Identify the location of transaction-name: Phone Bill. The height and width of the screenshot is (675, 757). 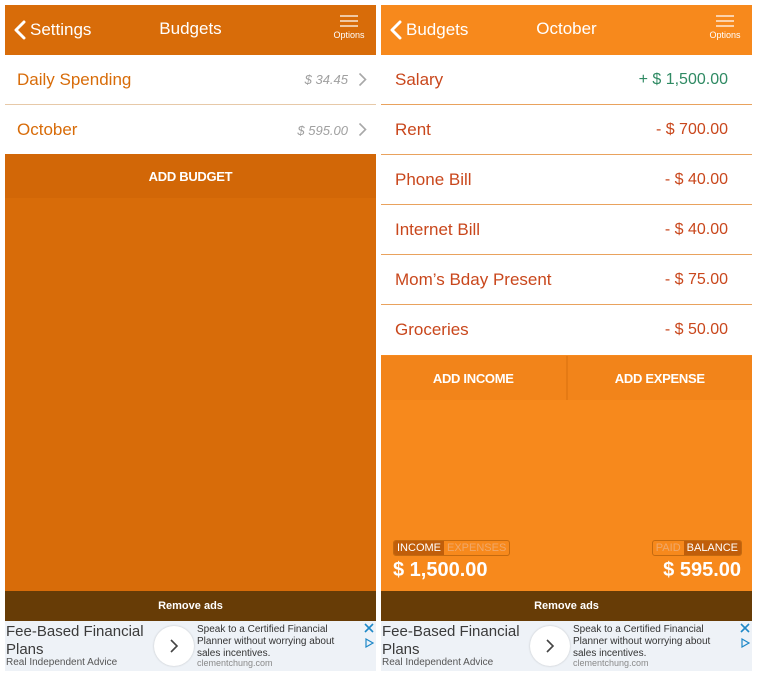
(433, 179).